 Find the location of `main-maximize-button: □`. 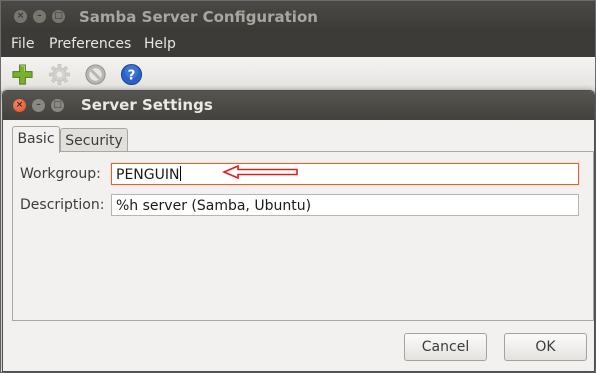

main-maximize-button: □ is located at coordinates (58, 16).